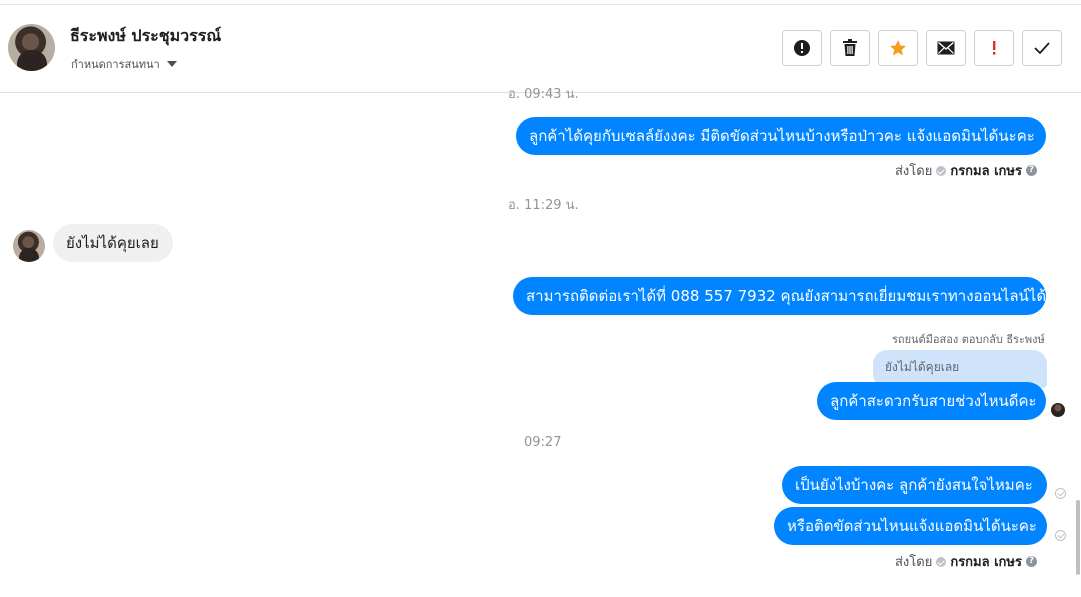 The image size is (1081, 597). I want to click on seen-avatar, so click(1058, 410).